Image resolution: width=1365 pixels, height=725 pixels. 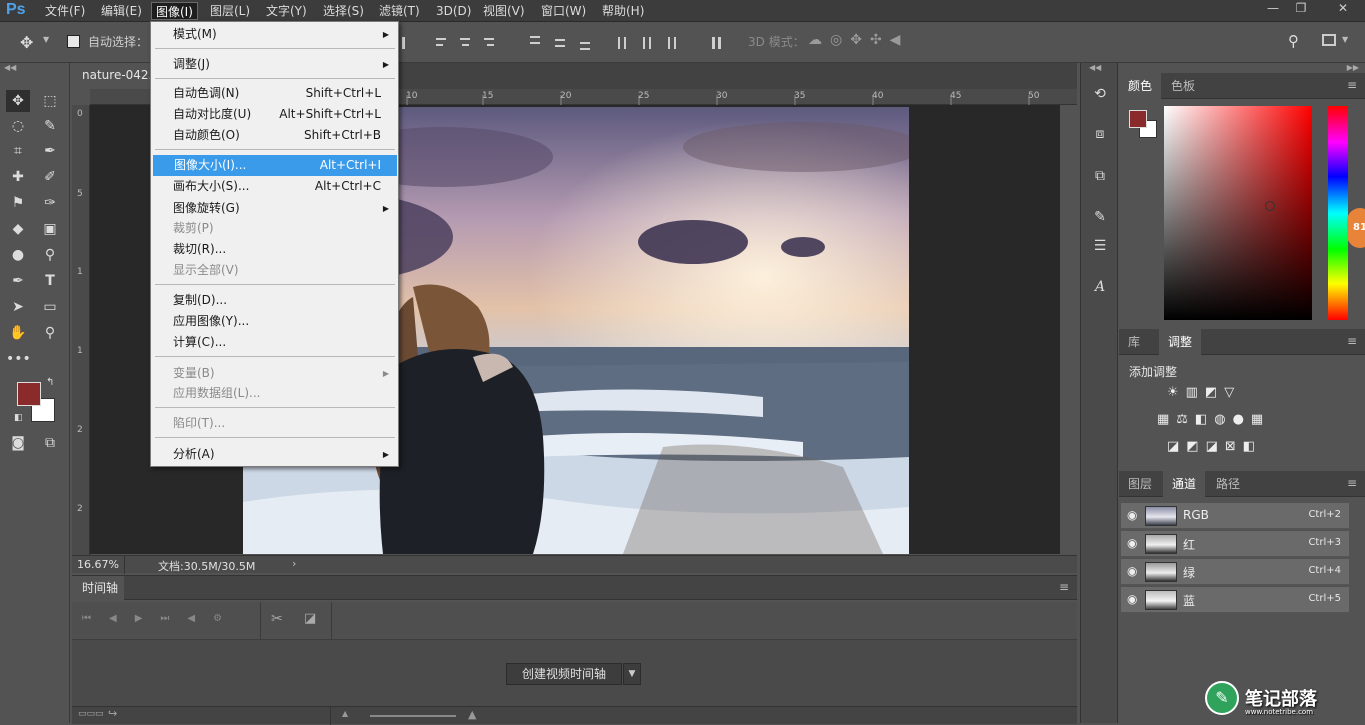 What do you see at coordinates (50, 126) in the screenshot?
I see `quick-select-icon: ✎` at bounding box center [50, 126].